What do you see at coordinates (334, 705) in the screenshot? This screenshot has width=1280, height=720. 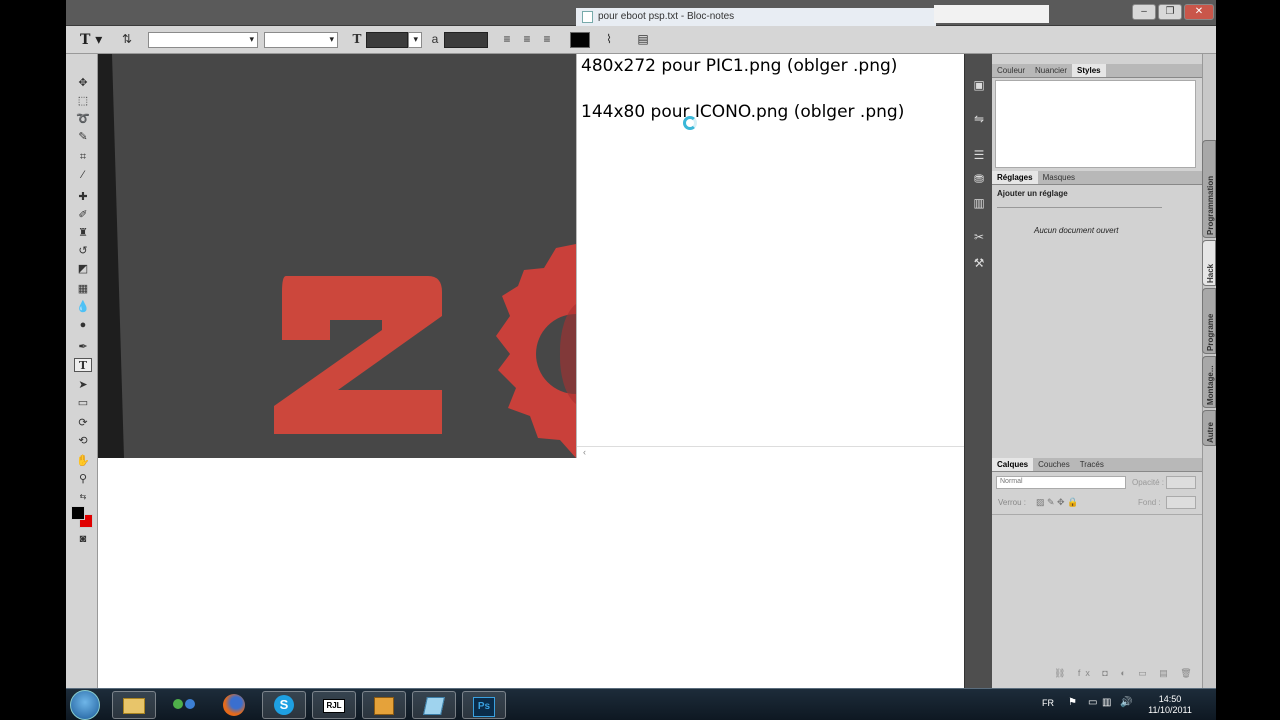 I see `rjl-taskbar-icon: RJL` at bounding box center [334, 705].